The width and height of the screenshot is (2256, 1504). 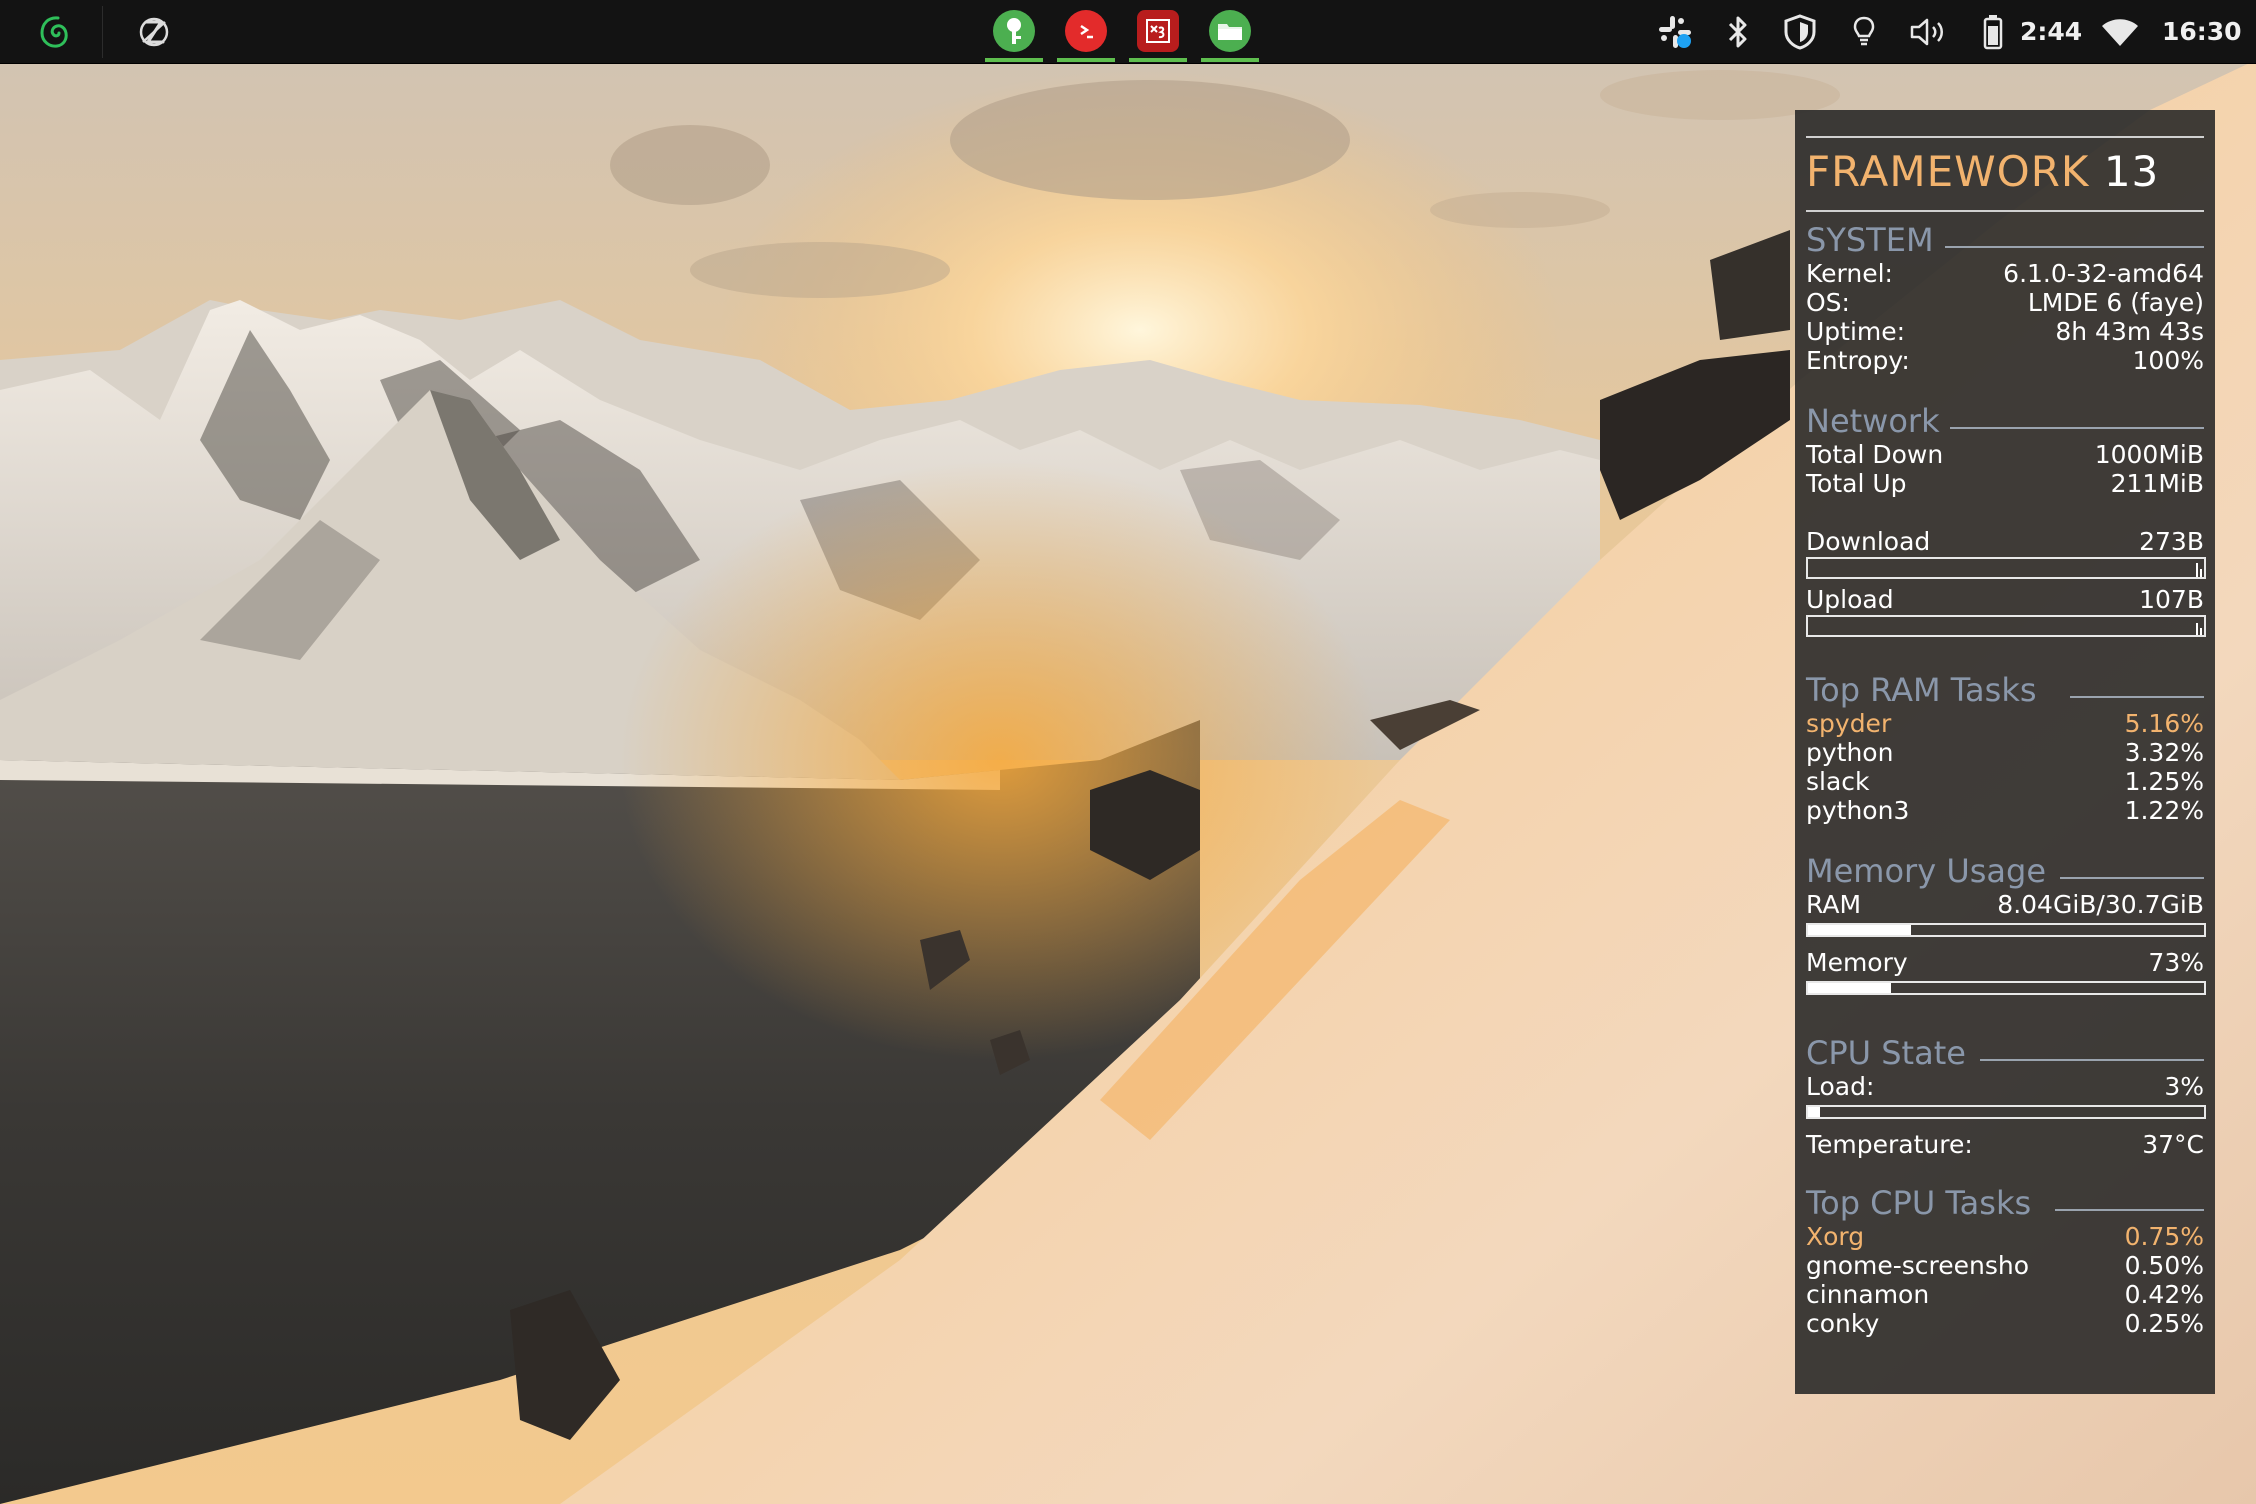 What do you see at coordinates (1926, 31) in the screenshot?
I see `speaker-icon` at bounding box center [1926, 31].